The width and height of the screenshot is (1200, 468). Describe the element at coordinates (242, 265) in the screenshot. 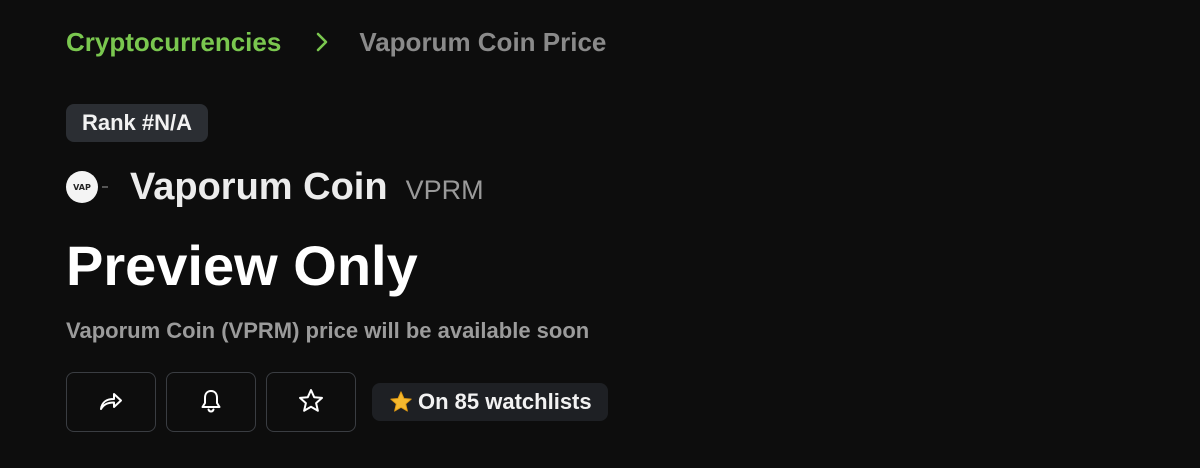

I see `price-headline: Preview Only` at that location.